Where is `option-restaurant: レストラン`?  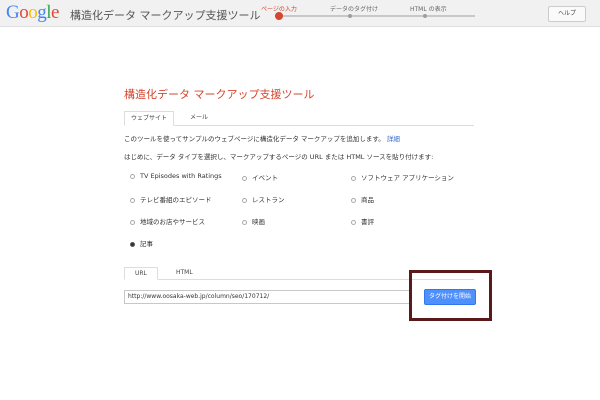 option-restaurant: レストラン is located at coordinates (263, 199).